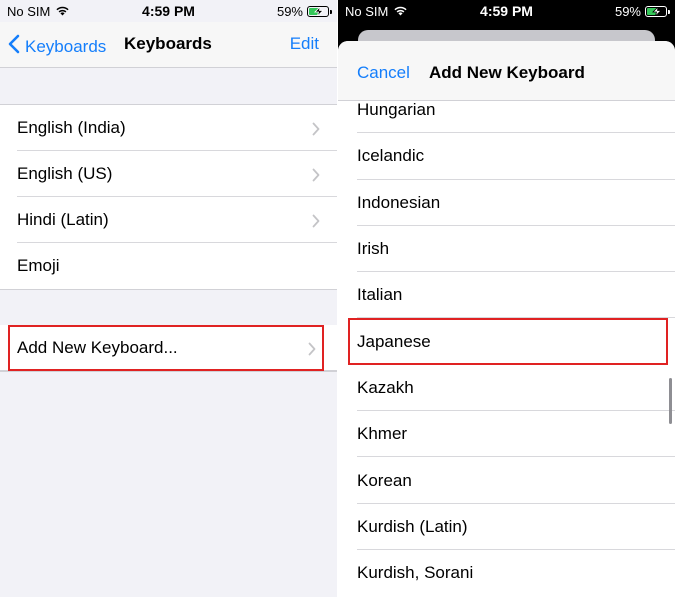 The height and width of the screenshot is (597, 675). I want to click on language-label: Korean, so click(384, 480).